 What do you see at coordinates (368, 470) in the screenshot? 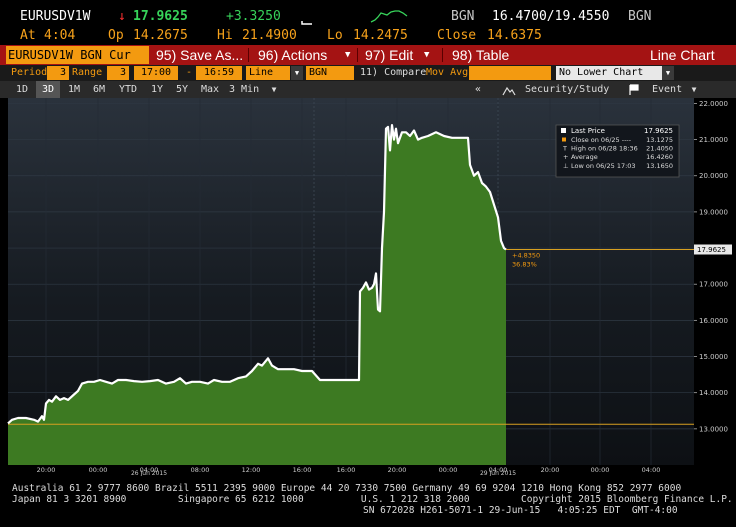
I see `x-axis-band` at bounding box center [368, 470].